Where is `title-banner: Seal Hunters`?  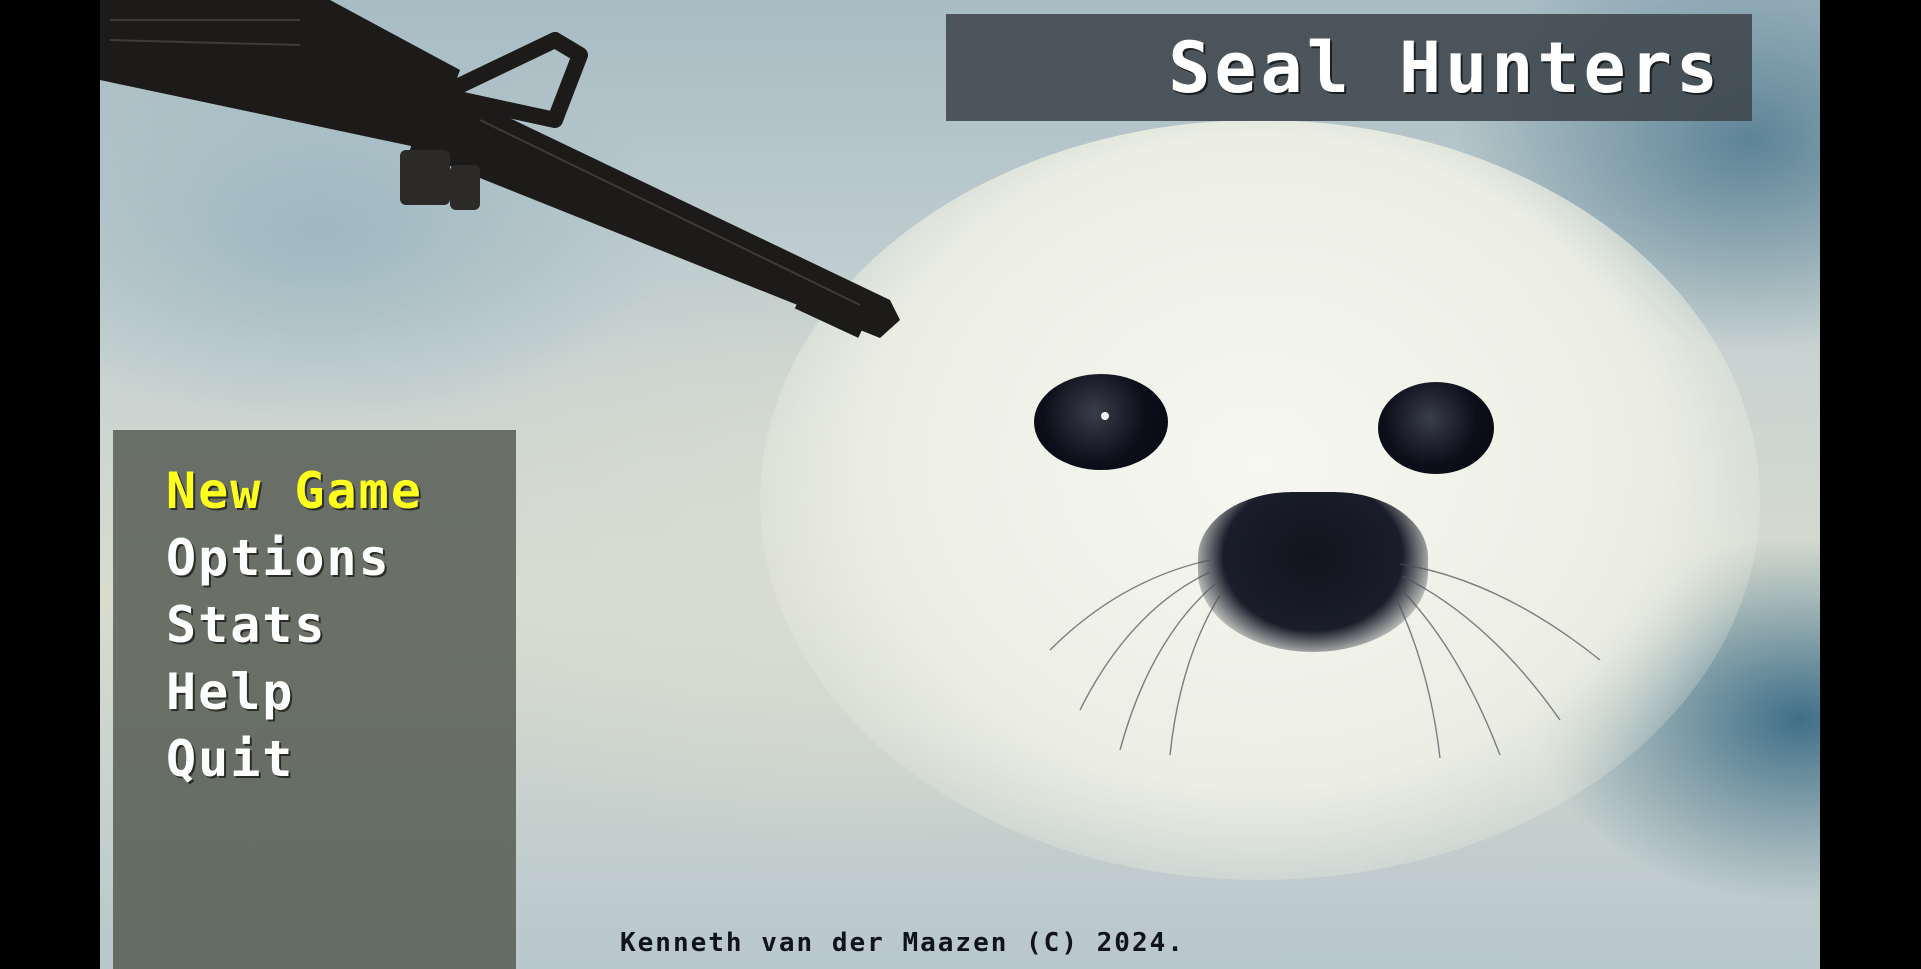 title-banner: Seal Hunters is located at coordinates (1349, 67).